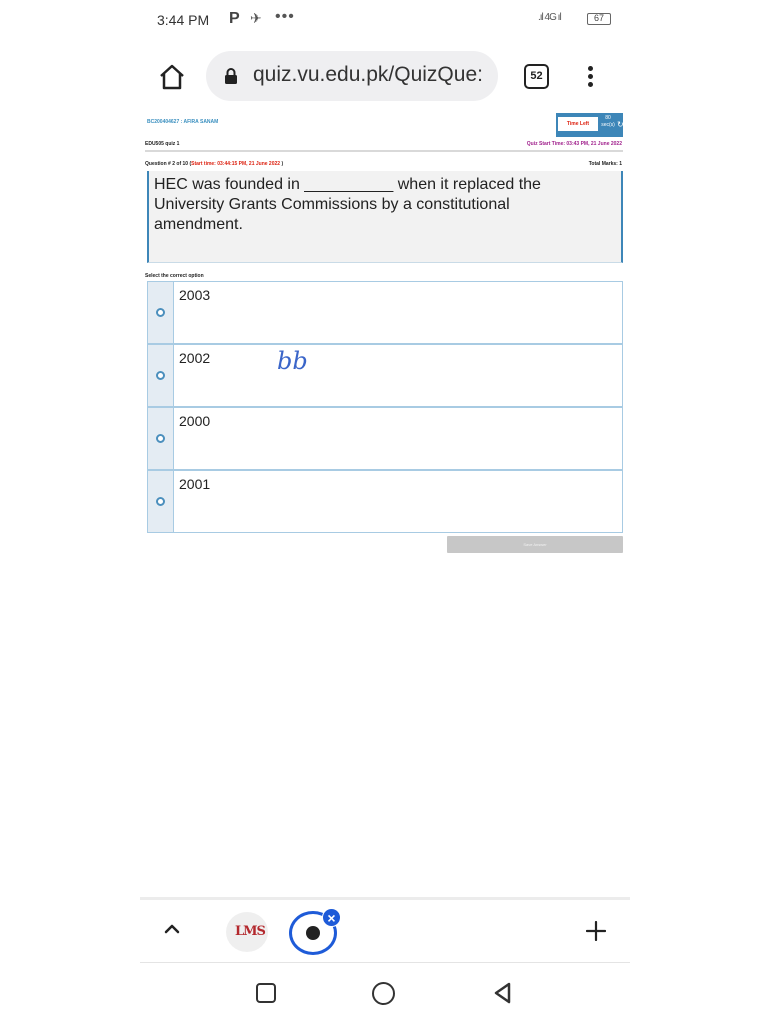  Describe the element at coordinates (385, 312) in the screenshot. I see `option-row: 2003` at that location.